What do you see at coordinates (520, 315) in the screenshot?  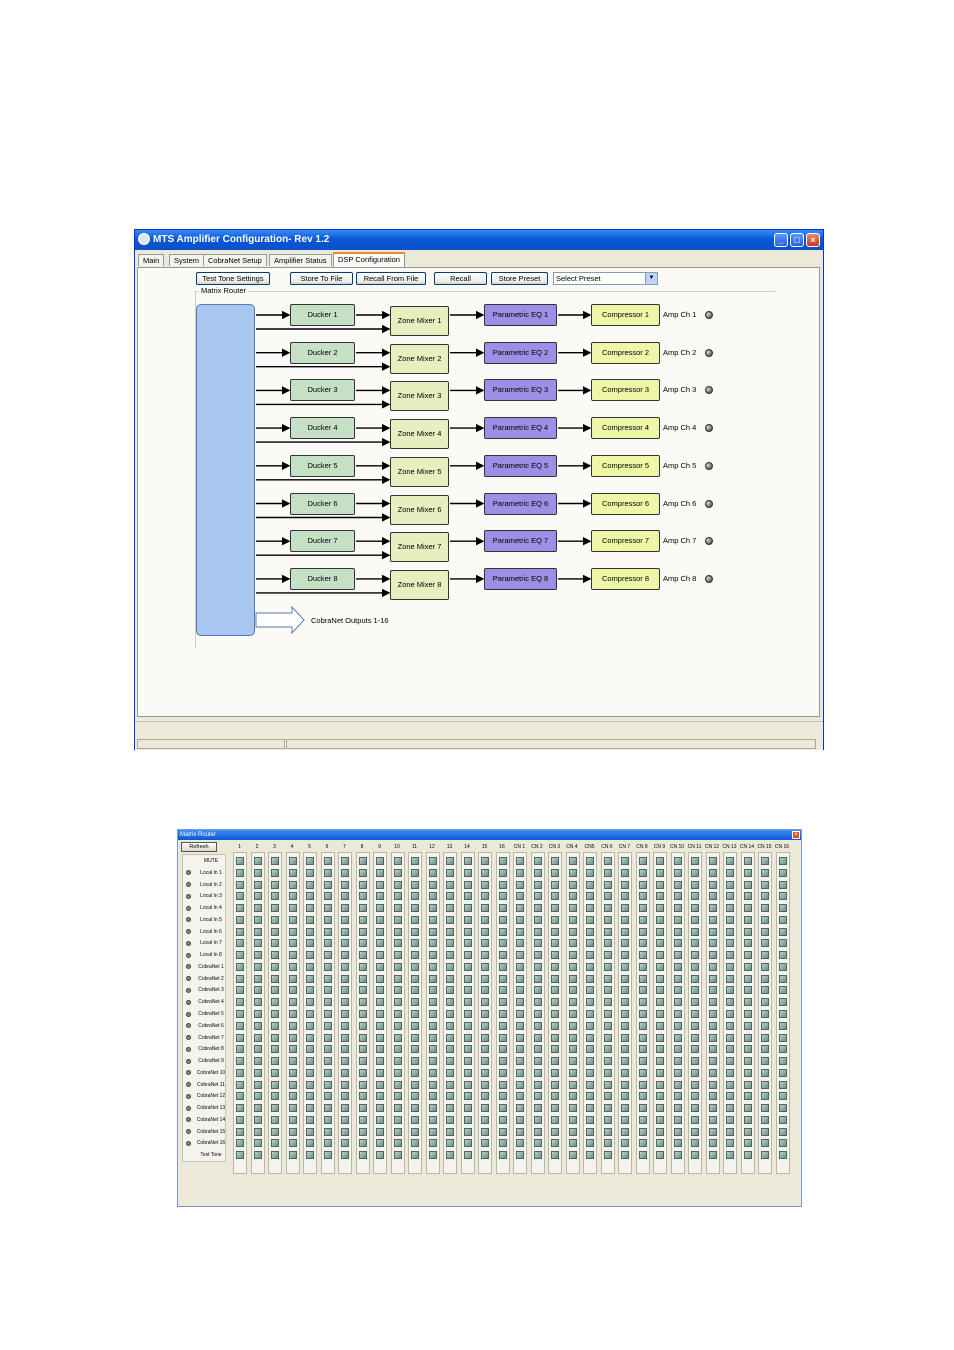 I see `parametric-eq-block: Parametric EQ 1` at bounding box center [520, 315].